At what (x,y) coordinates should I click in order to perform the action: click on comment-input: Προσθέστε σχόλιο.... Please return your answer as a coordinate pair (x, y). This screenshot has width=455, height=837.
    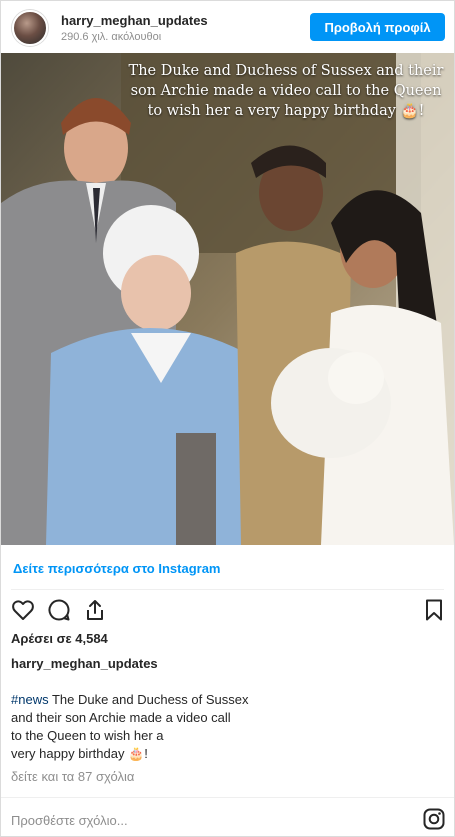
    Looking at the image, I should click on (69, 820).